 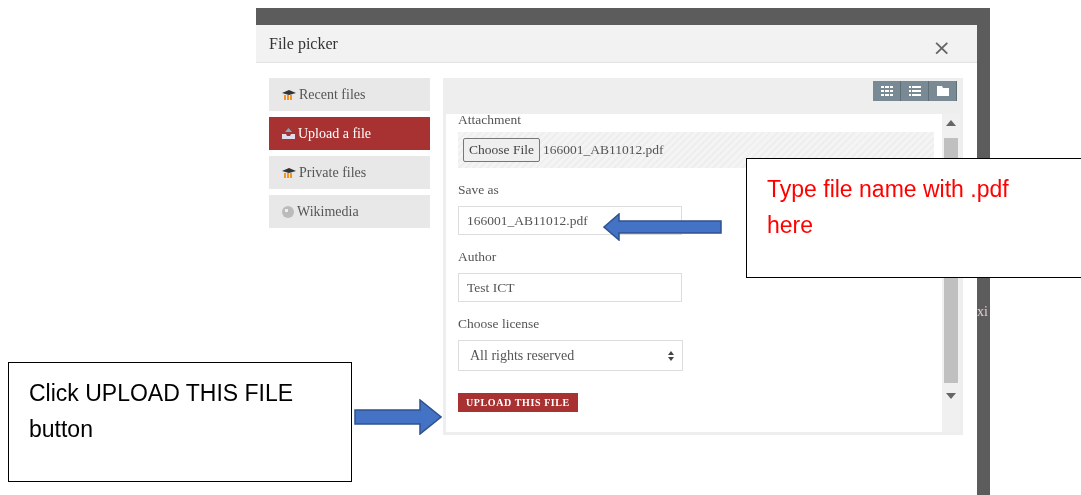 What do you see at coordinates (328, 211) in the screenshot?
I see `repository-label: Wikimedia` at bounding box center [328, 211].